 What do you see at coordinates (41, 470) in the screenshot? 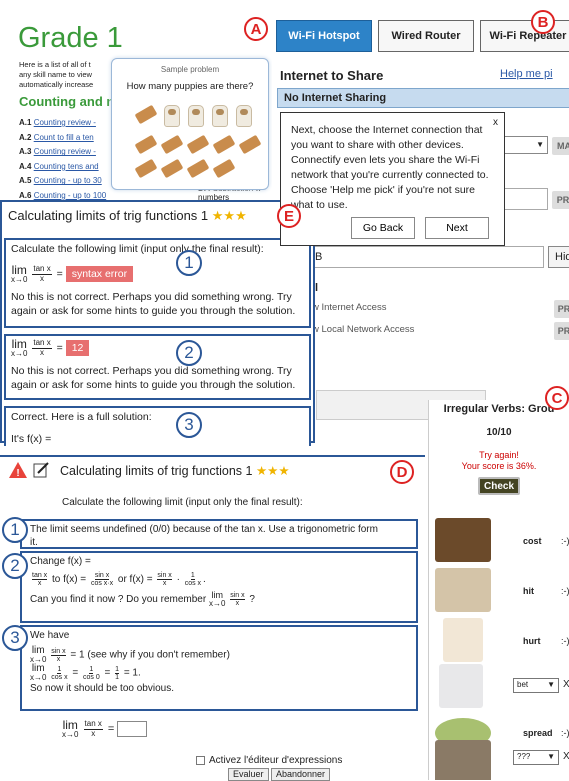
I see `edit-icon` at bounding box center [41, 470].